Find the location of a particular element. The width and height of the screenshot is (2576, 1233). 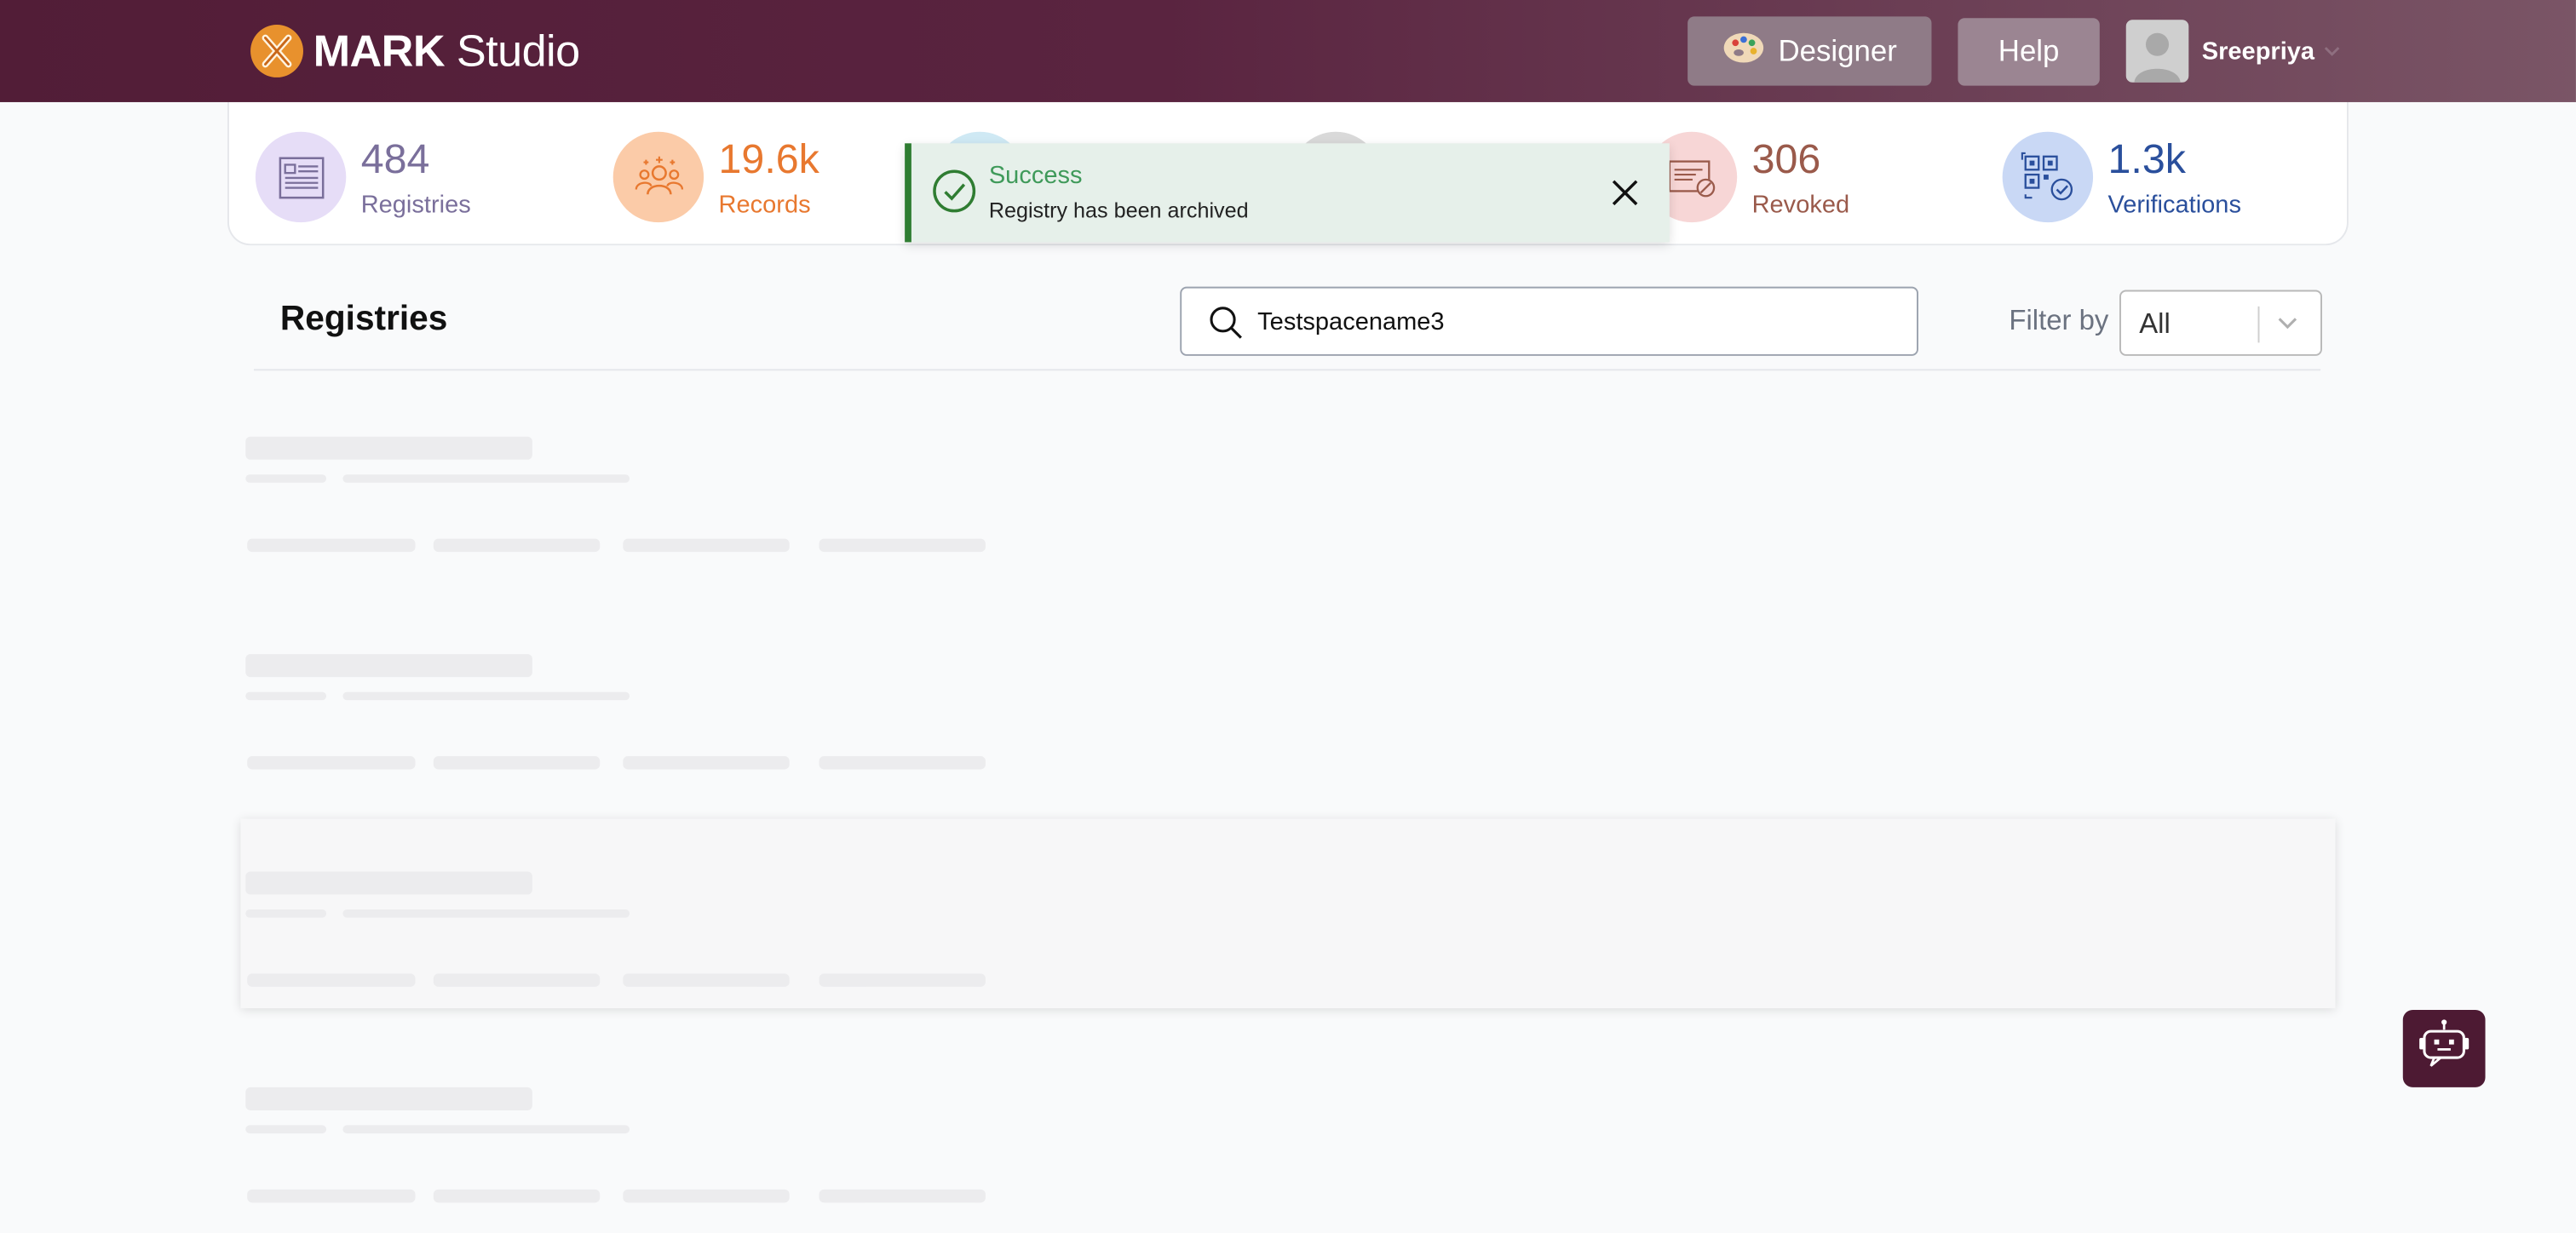

section-divider is located at coordinates (1287, 370).